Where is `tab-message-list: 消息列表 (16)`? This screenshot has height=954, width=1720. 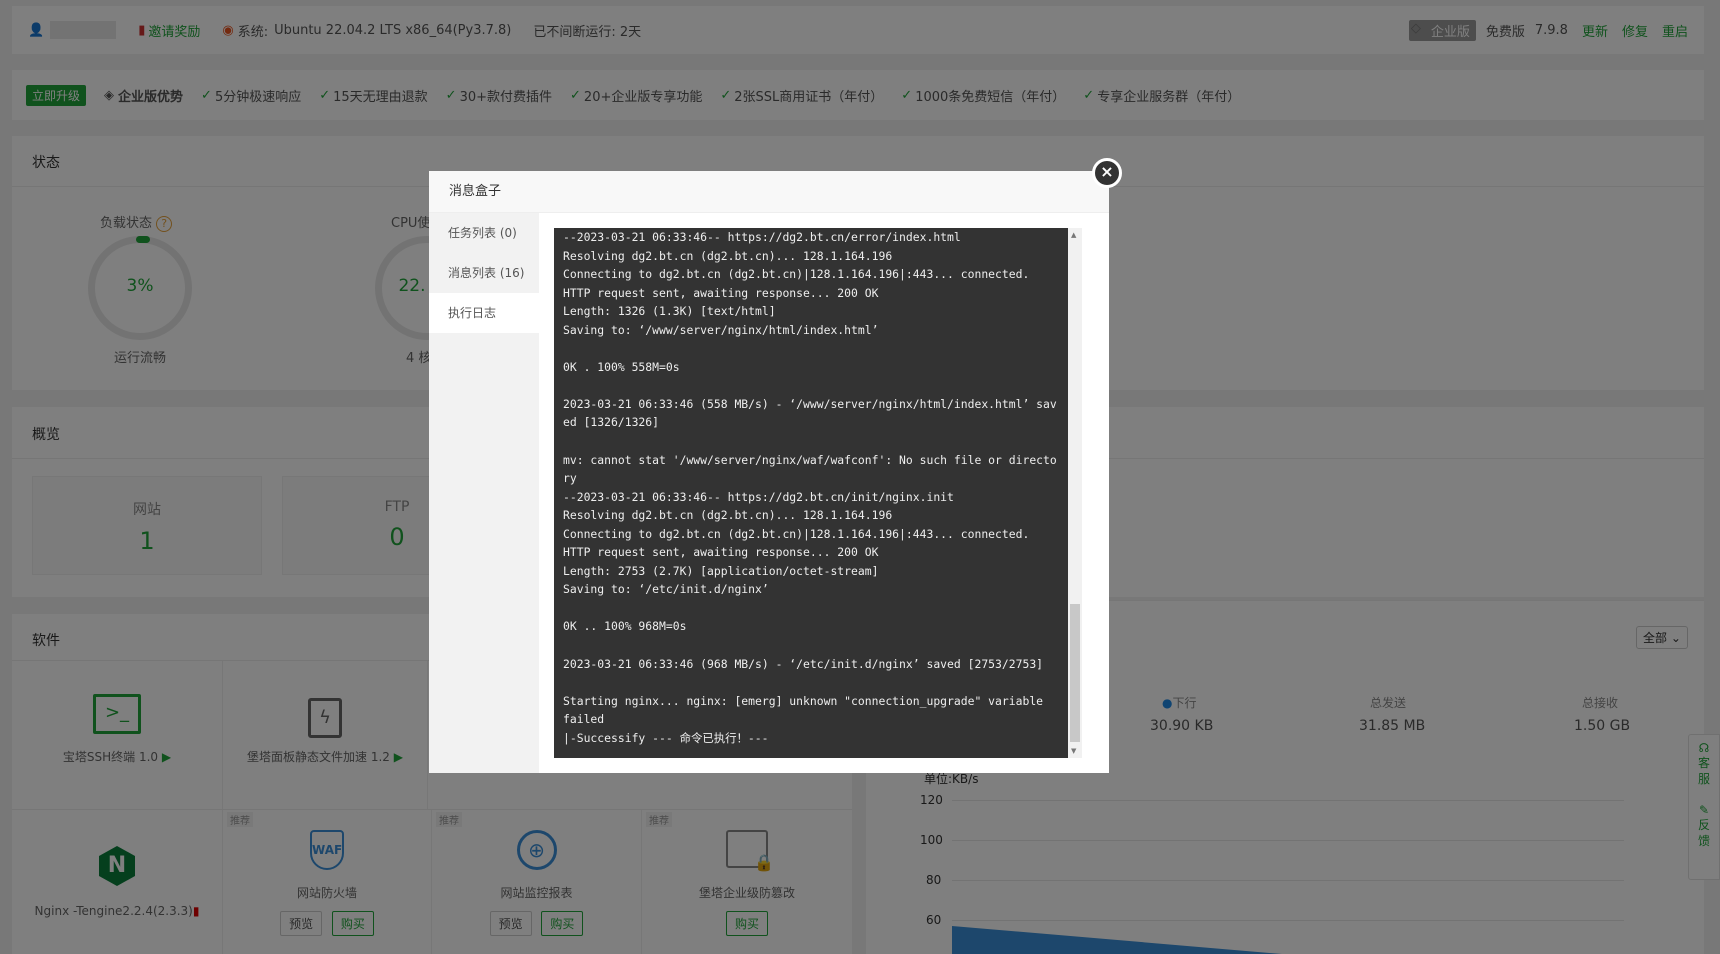
tab-message-list: 消息列表 (16) is located at coordinates (484, 273).